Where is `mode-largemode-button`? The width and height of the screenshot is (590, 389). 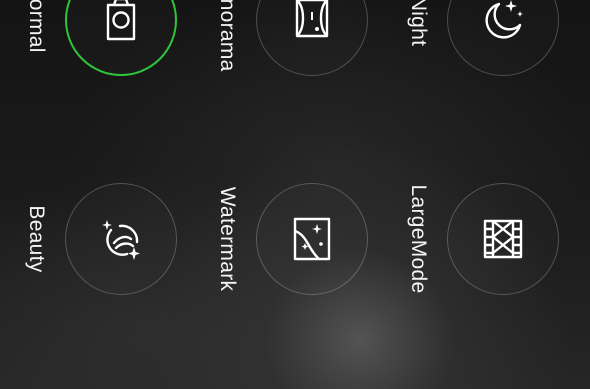
mode-largemode-button is located at coordinates (503, 239).